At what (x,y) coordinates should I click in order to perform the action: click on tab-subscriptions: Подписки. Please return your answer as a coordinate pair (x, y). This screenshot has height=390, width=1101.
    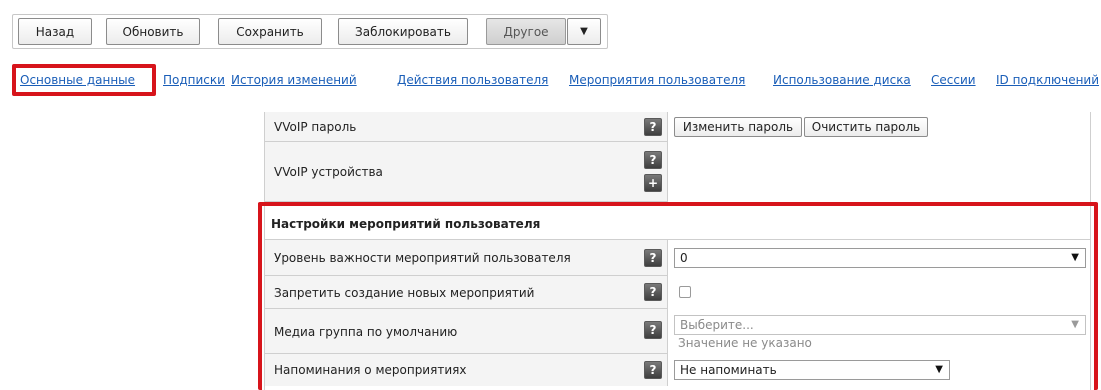
    Looking at the image, I should click on (194, 80).